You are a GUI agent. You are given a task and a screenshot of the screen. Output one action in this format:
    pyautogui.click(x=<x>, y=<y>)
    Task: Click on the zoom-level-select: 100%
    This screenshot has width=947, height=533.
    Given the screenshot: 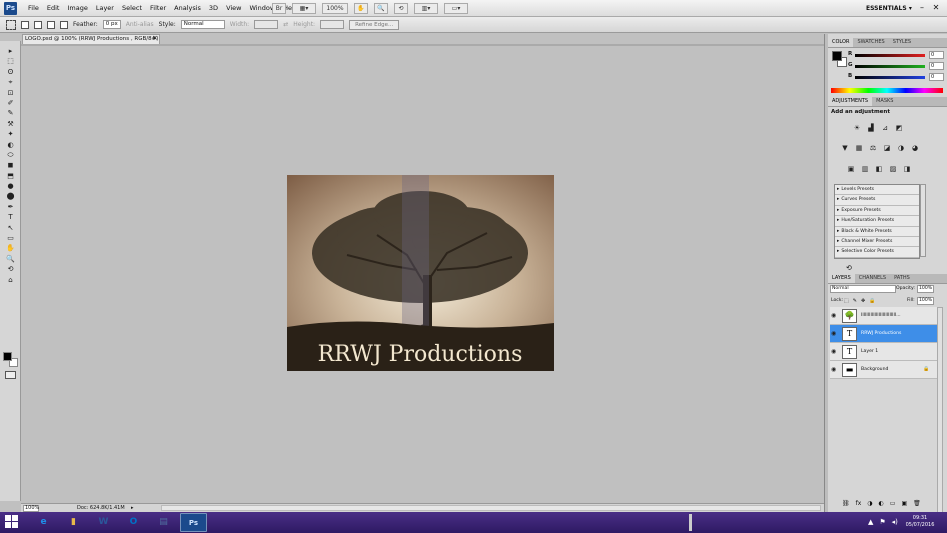 What is the action you would take?
    pyautogui.click(x=335, y=8)
    